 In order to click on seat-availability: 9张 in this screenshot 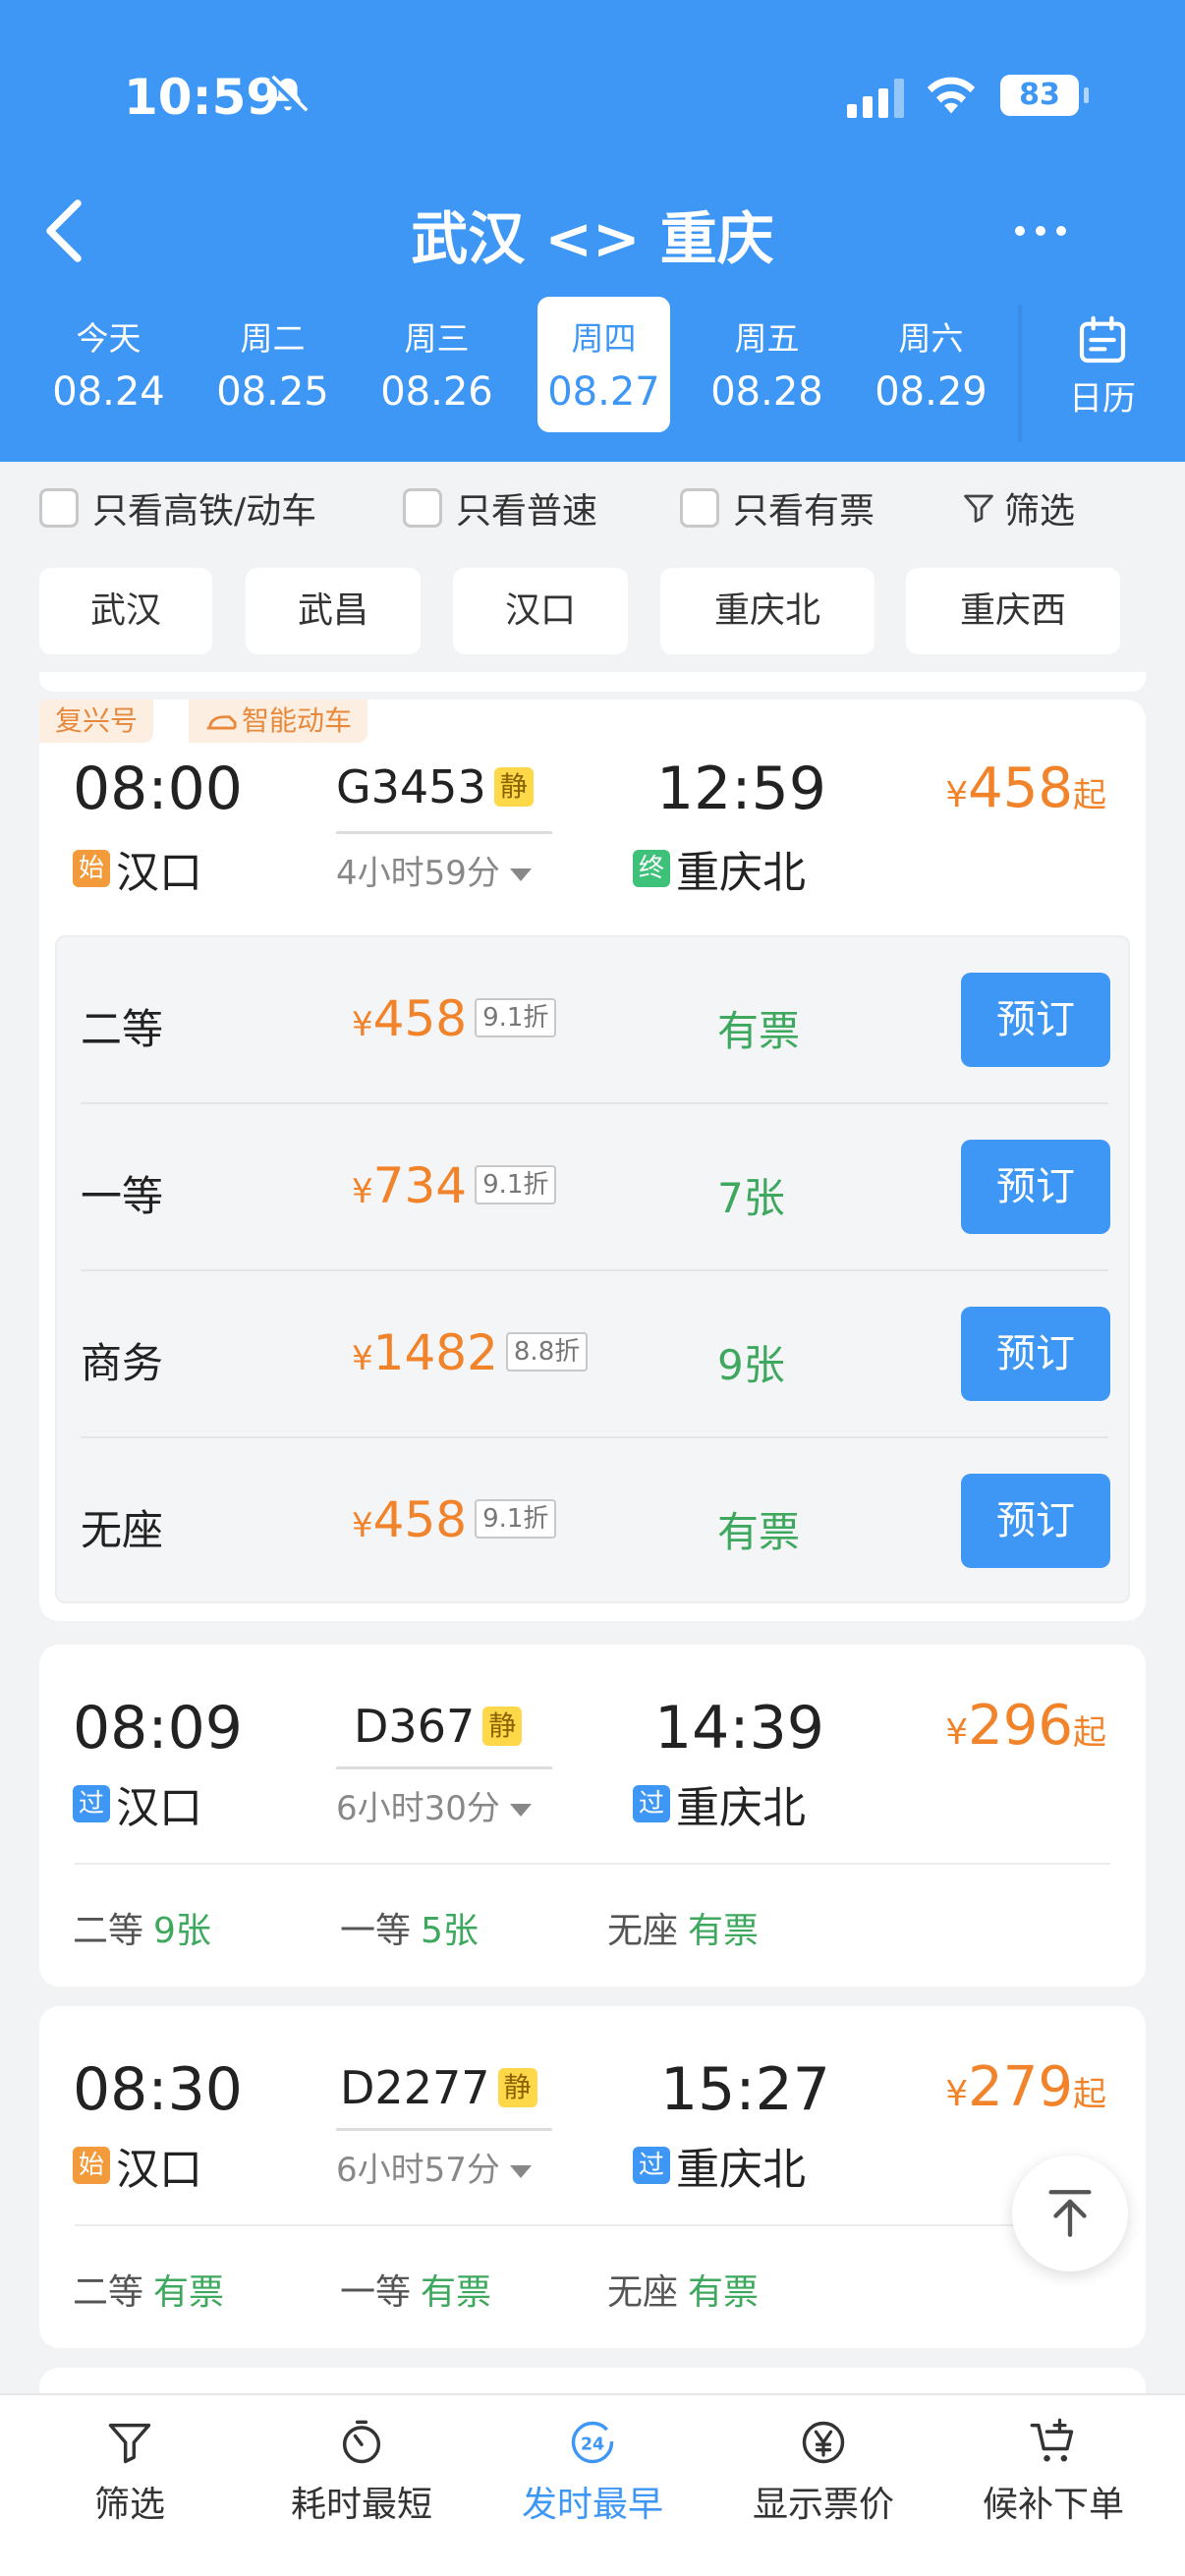, I will do `click(182, 1931)`.